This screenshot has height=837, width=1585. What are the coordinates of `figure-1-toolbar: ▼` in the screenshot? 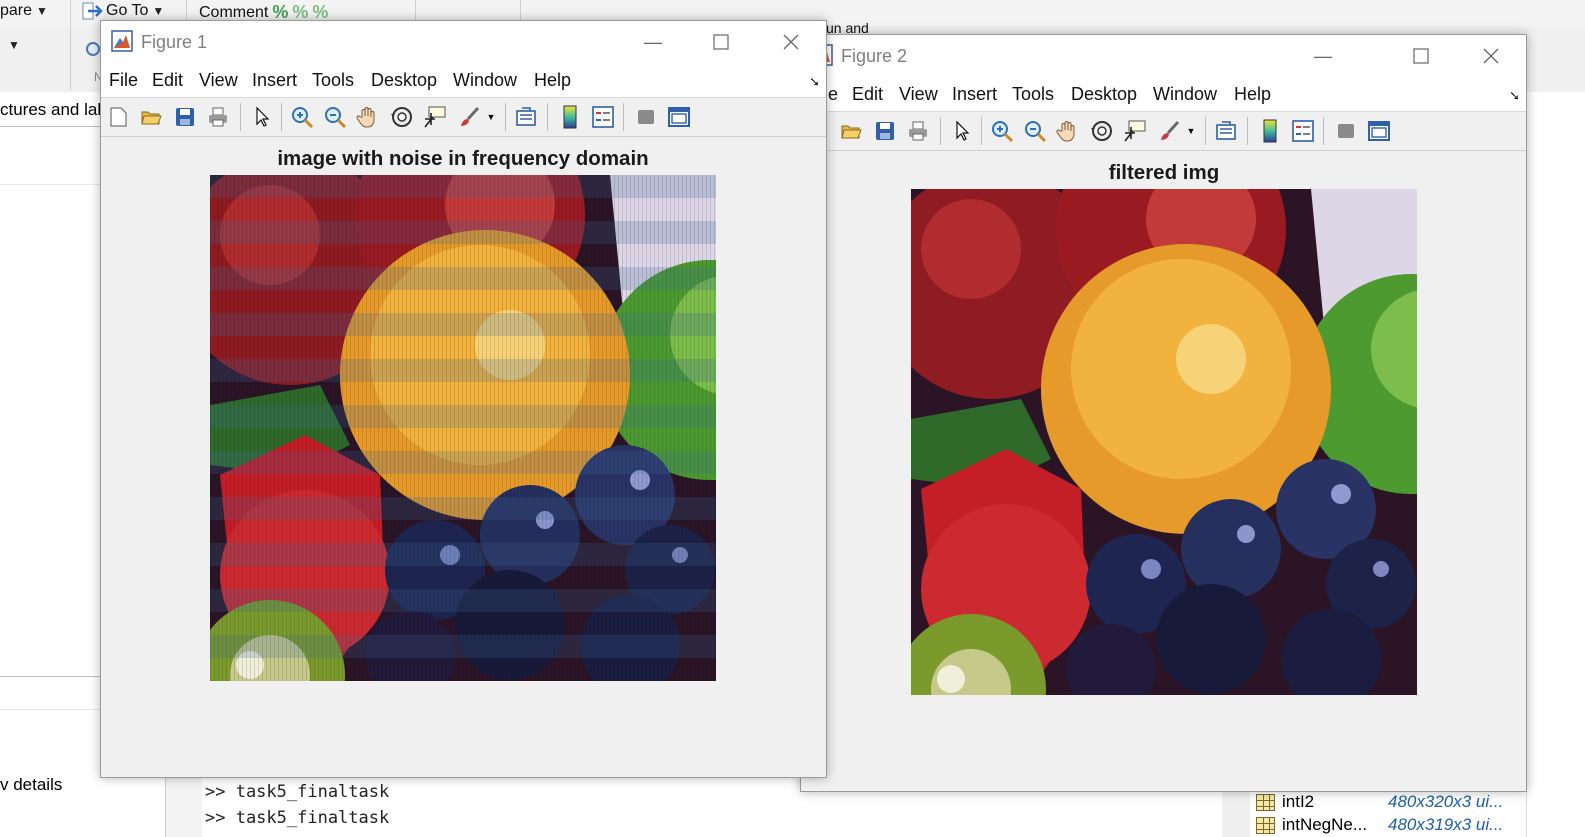 It's located at (463, 117).